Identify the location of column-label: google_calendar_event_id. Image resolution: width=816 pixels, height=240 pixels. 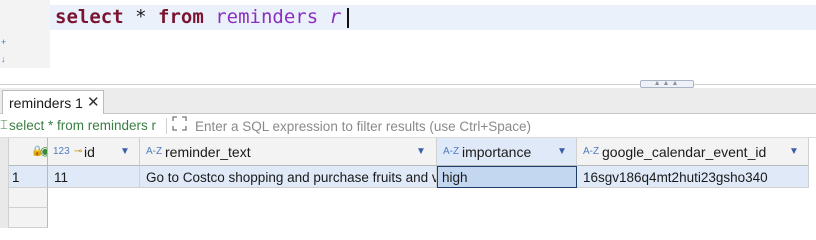
(684, 152).